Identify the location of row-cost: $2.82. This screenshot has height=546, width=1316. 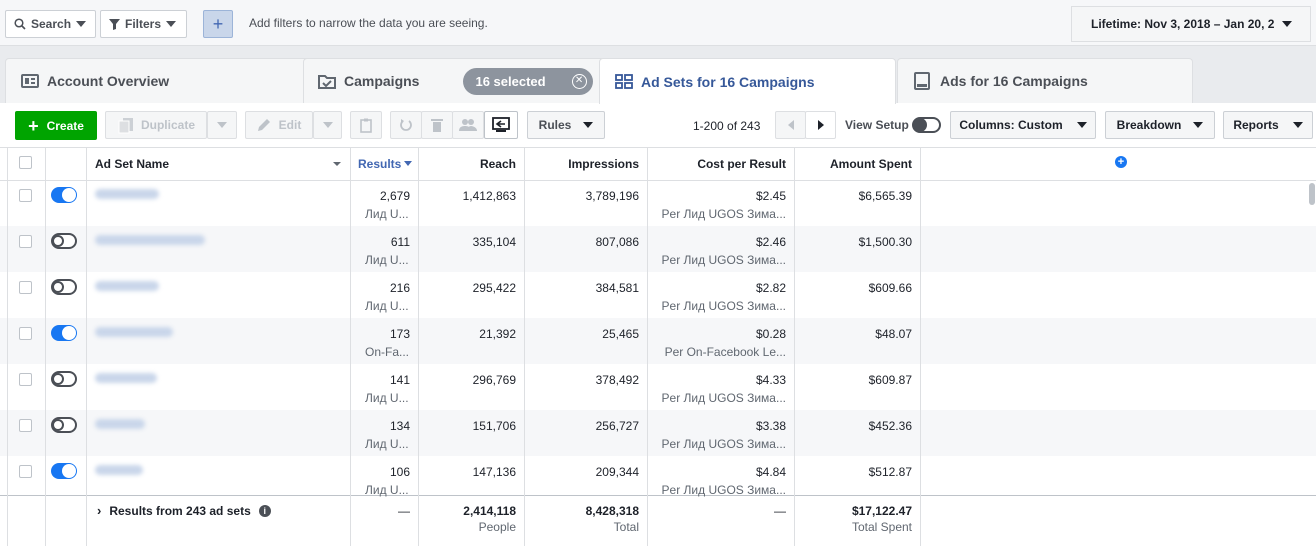
(770, 288).